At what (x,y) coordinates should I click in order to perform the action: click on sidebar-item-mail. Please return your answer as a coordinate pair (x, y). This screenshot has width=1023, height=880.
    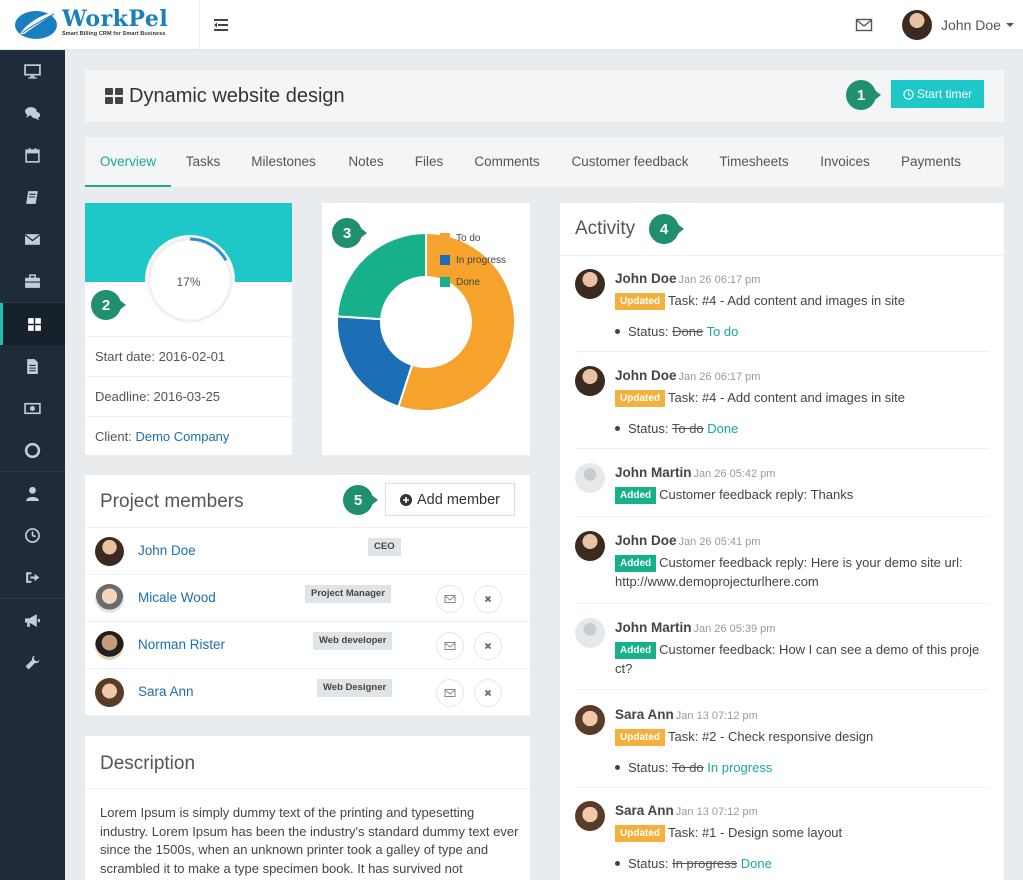
    Looking at the image, I should click on (32, 239).